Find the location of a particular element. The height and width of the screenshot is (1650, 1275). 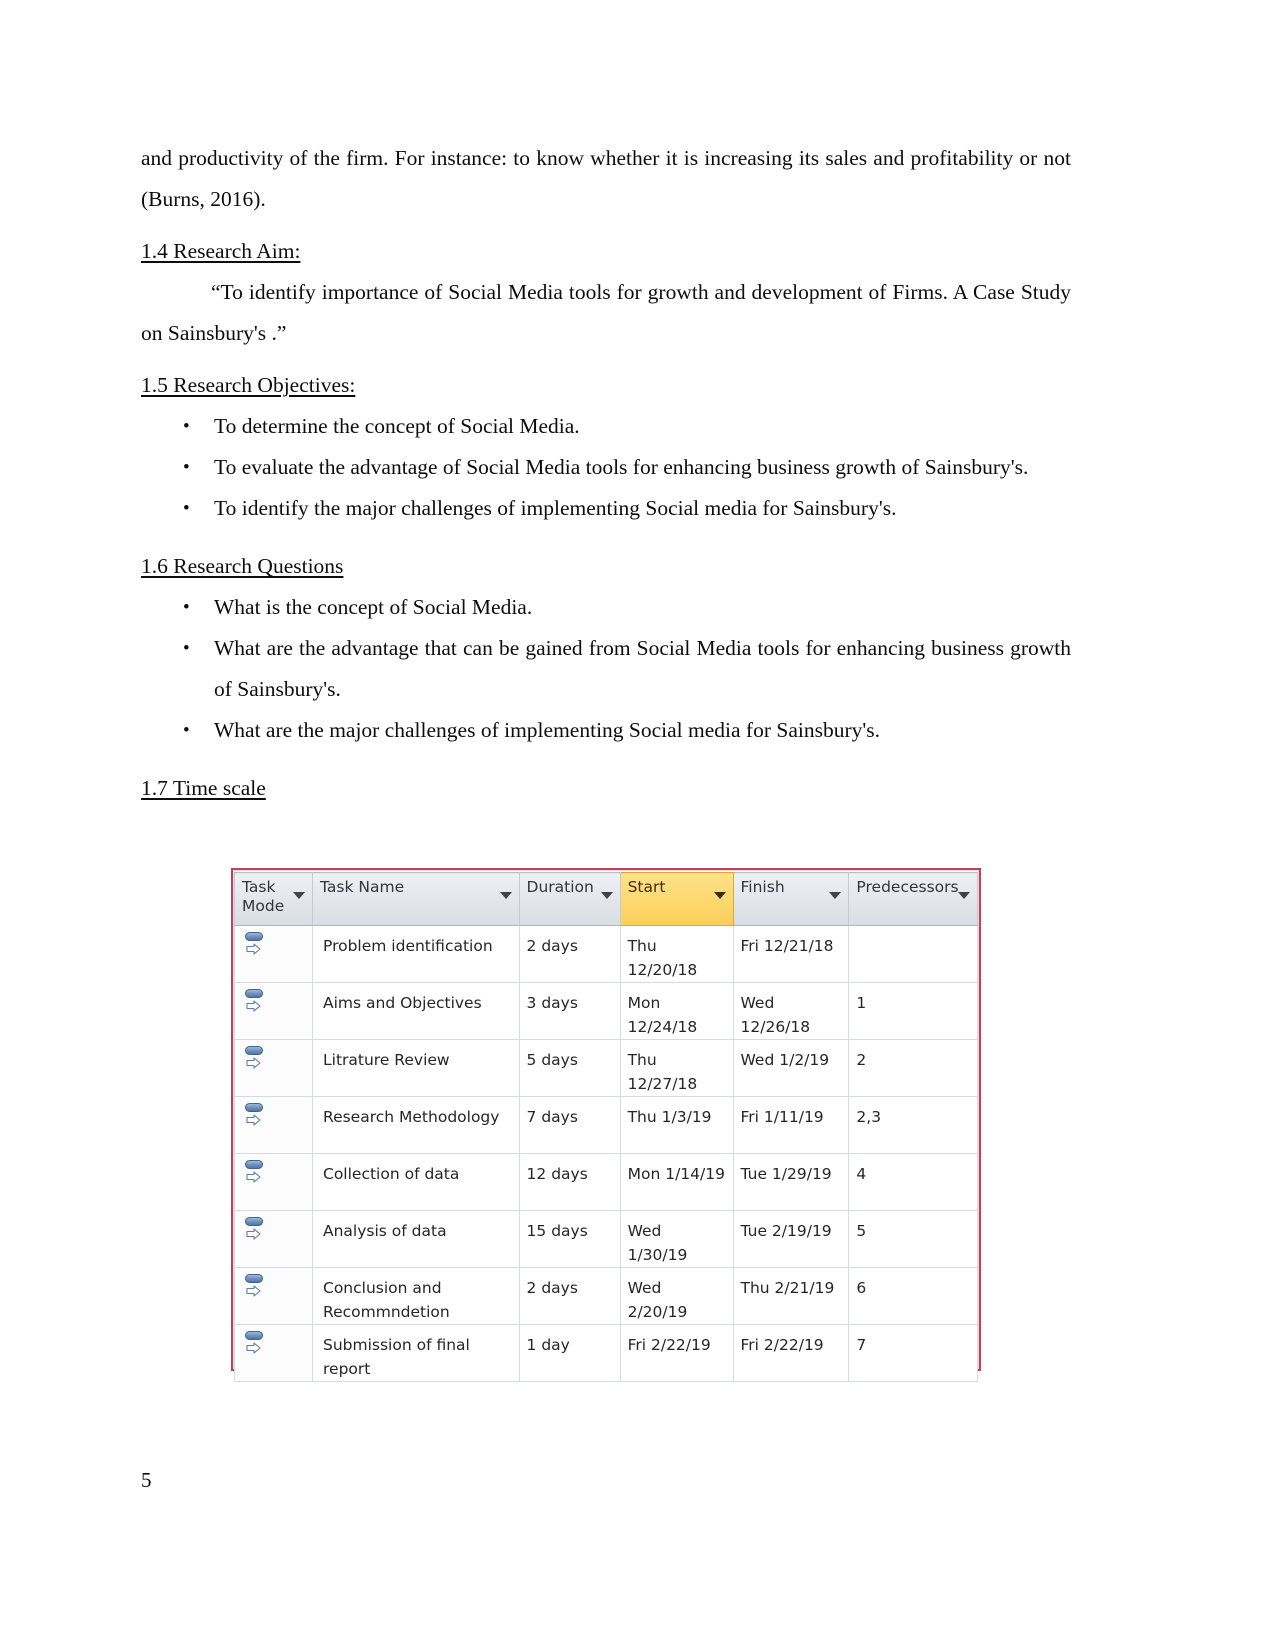

cell-predecessors: 4 is located at coordinates (913, 1182).